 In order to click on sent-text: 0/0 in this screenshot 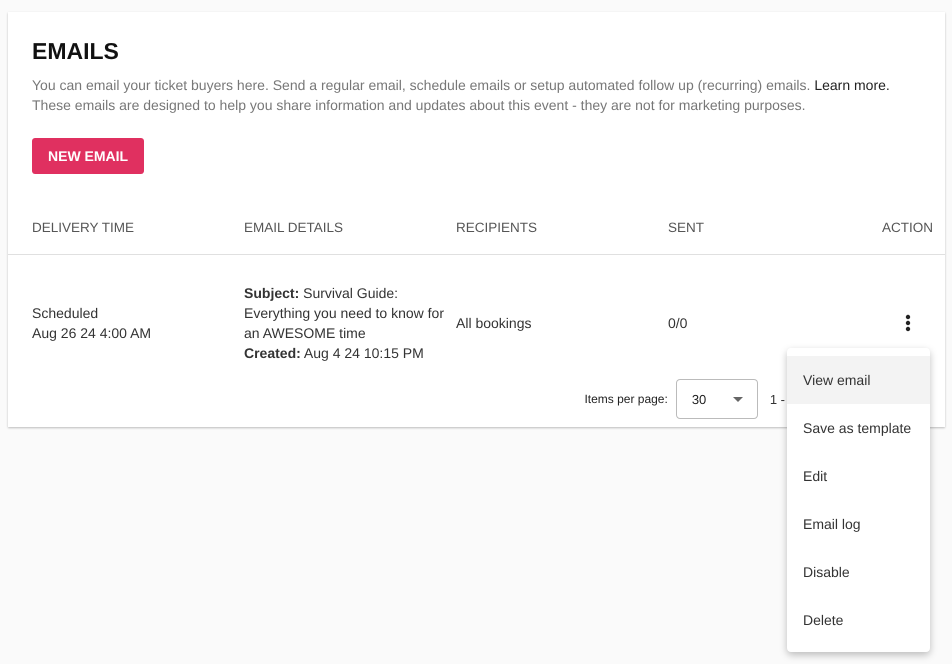, I will do `click(678, 323)`.